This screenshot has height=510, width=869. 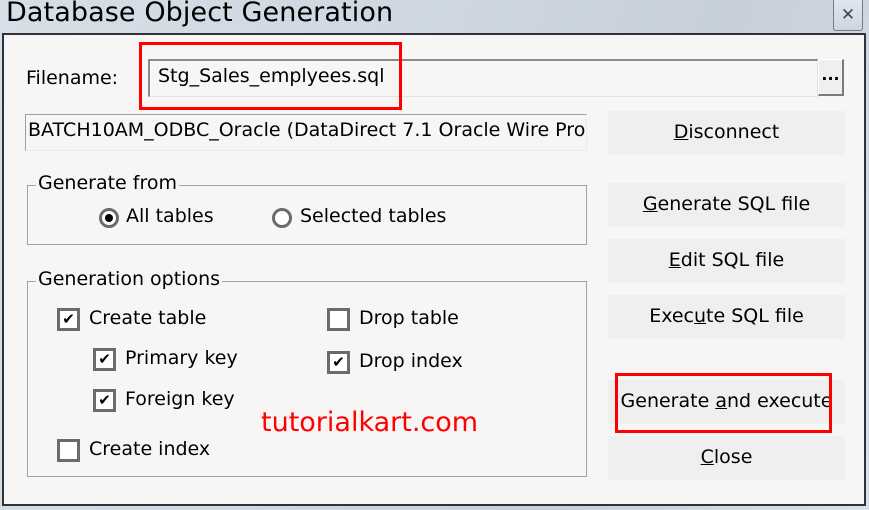 I want to click on button-label: Generate, so click(x=668, y=401).